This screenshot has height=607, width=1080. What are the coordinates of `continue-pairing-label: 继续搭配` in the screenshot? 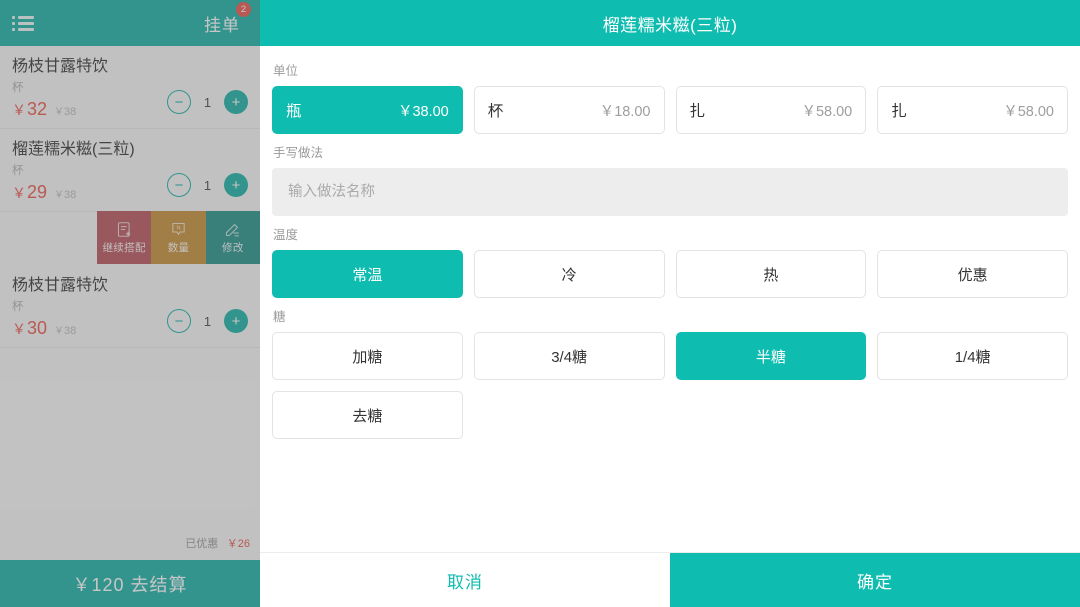 It's located at (124, 247).